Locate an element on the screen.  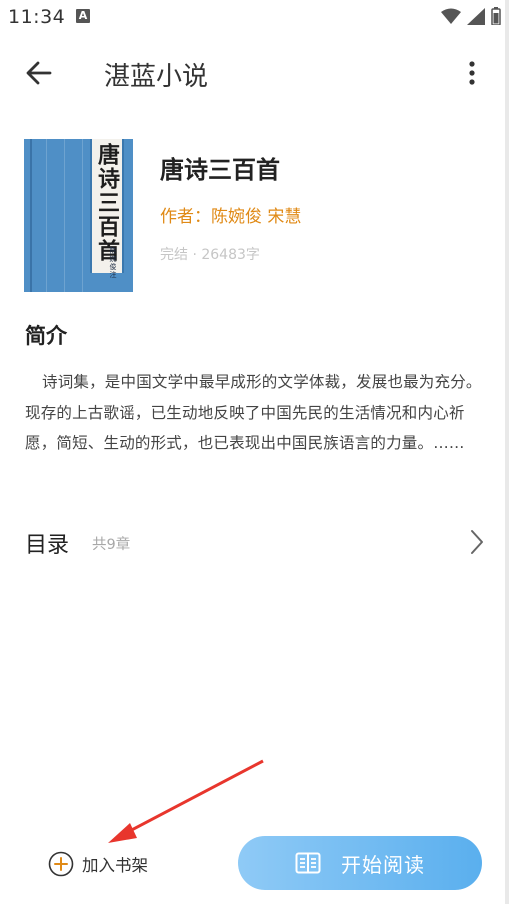
more-options-button is located at coordinates (472, 73).